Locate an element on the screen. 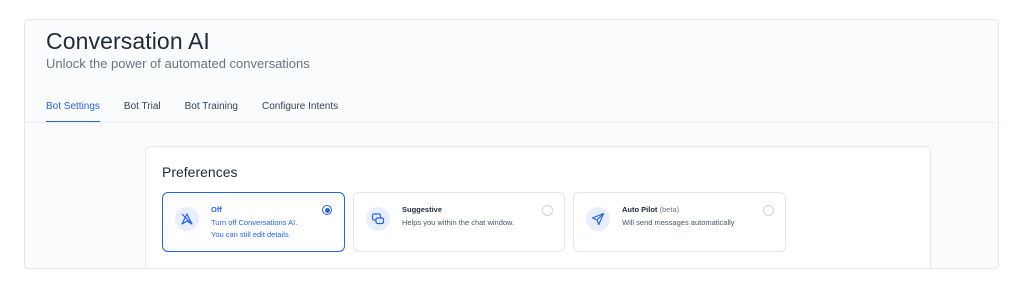  tab-configure-intents: Configure Intents is located at coordinates (300, 112).